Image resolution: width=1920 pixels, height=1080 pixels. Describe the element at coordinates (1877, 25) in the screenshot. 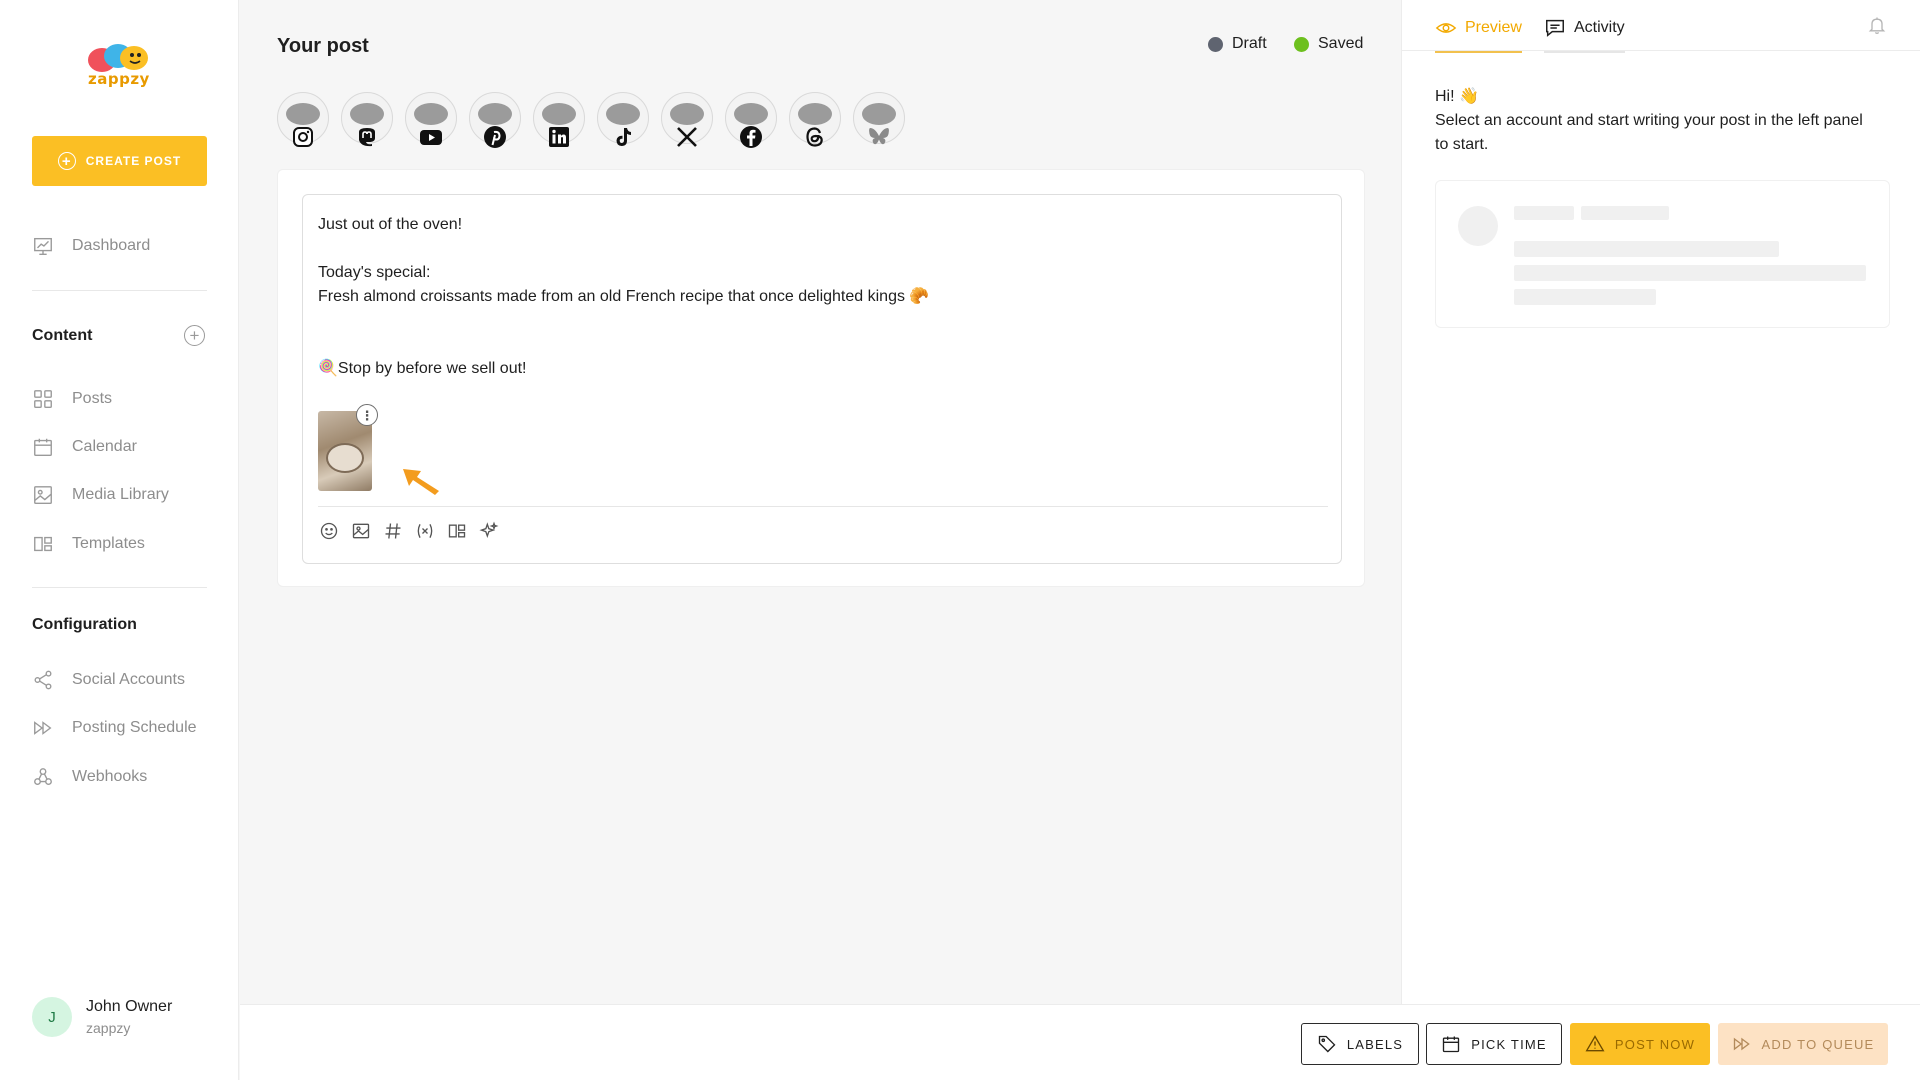

I see `bell-icon` at that location.